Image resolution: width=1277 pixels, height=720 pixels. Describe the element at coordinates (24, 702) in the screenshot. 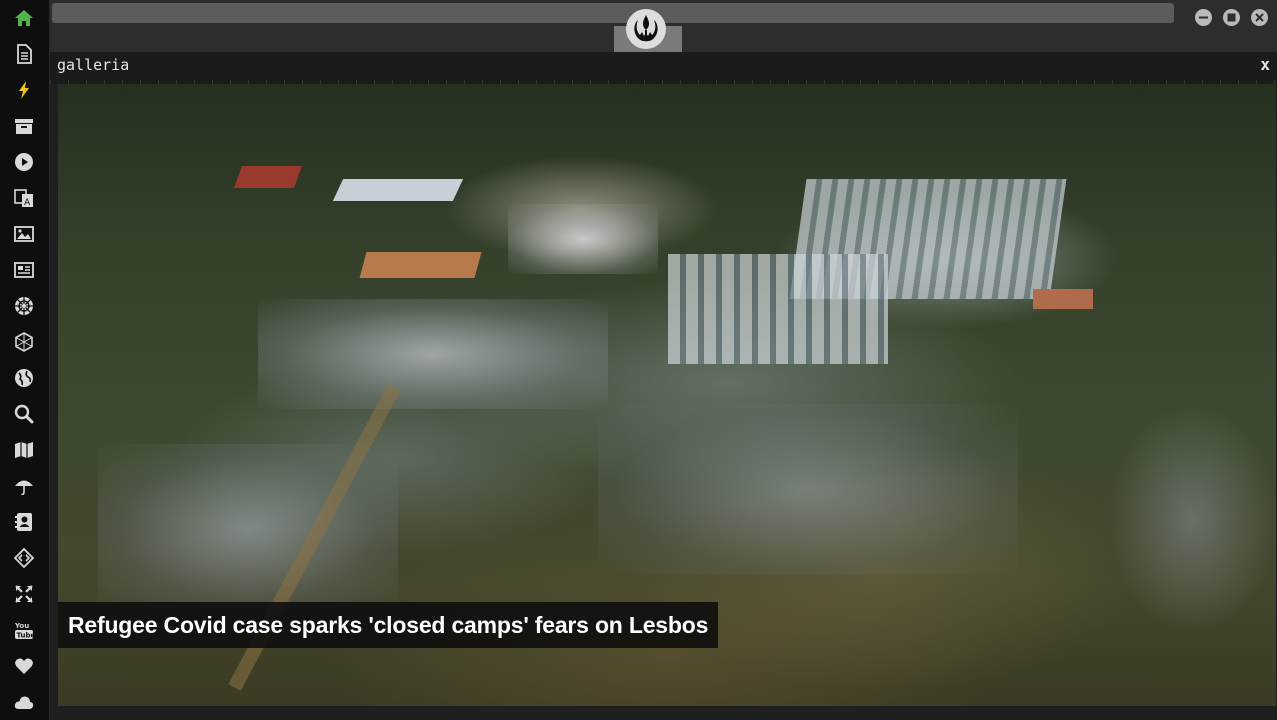

I see `cloud-icon` at that location.